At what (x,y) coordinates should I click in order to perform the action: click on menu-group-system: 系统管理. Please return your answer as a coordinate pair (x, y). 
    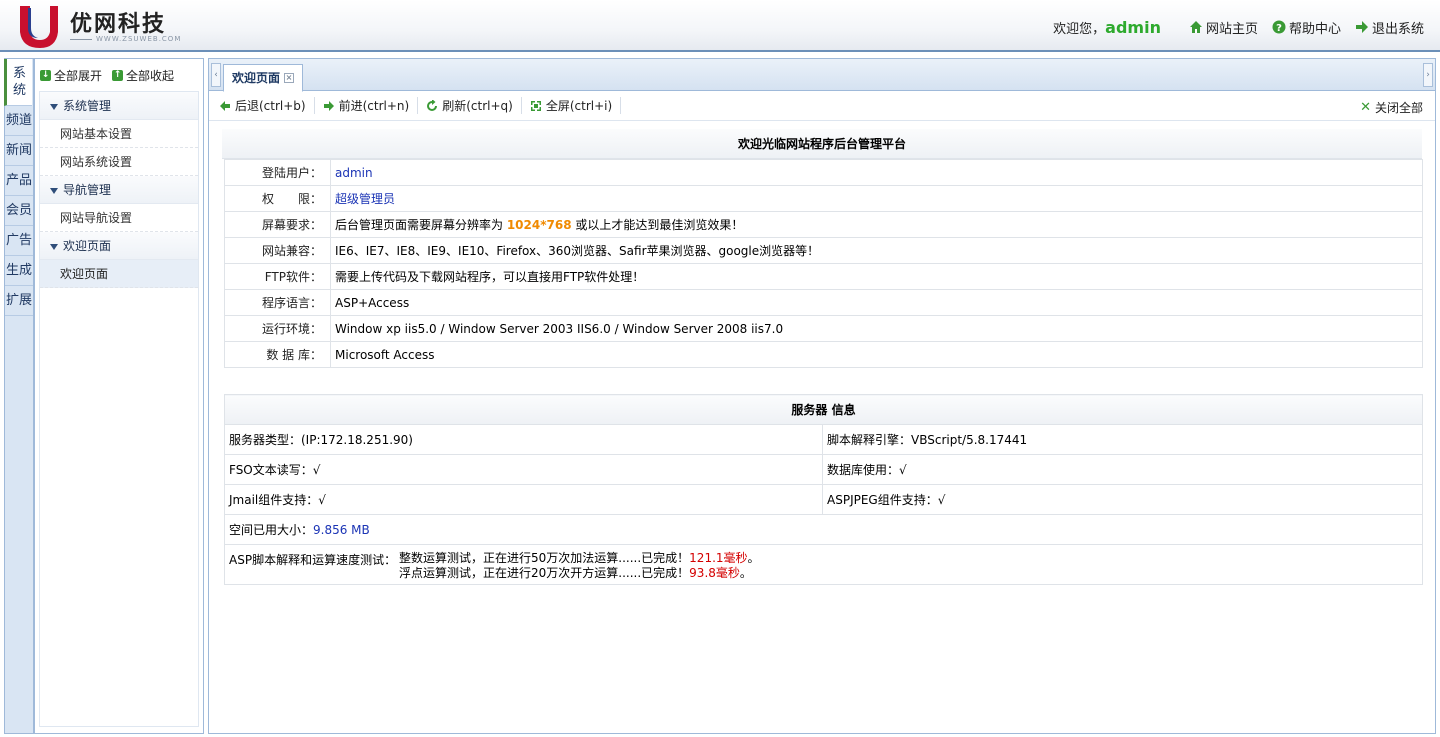
    Looking at the image, I should click on (119, 106).